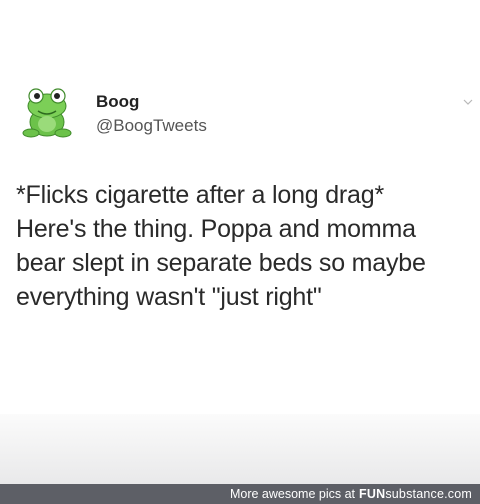 This screenshot has height=504, width=480. I want to click on bottom-fade, so click(240, 449).